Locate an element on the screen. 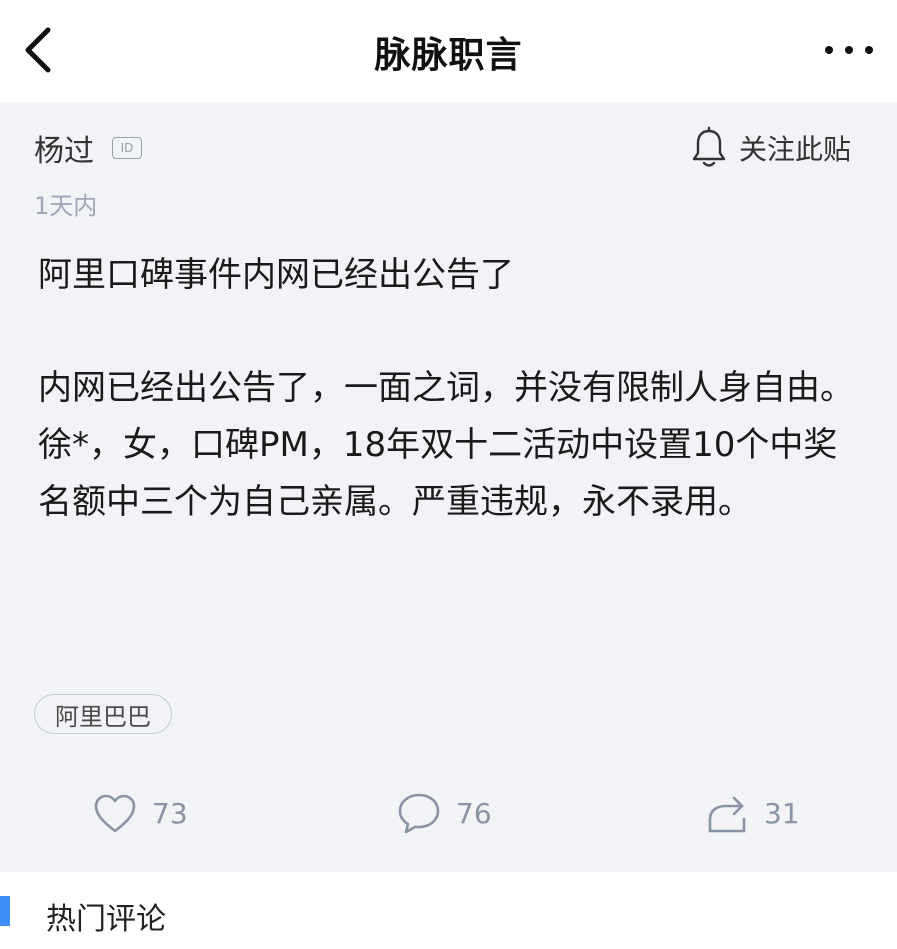  id-badge: ID is located at coordinates (127, 148).